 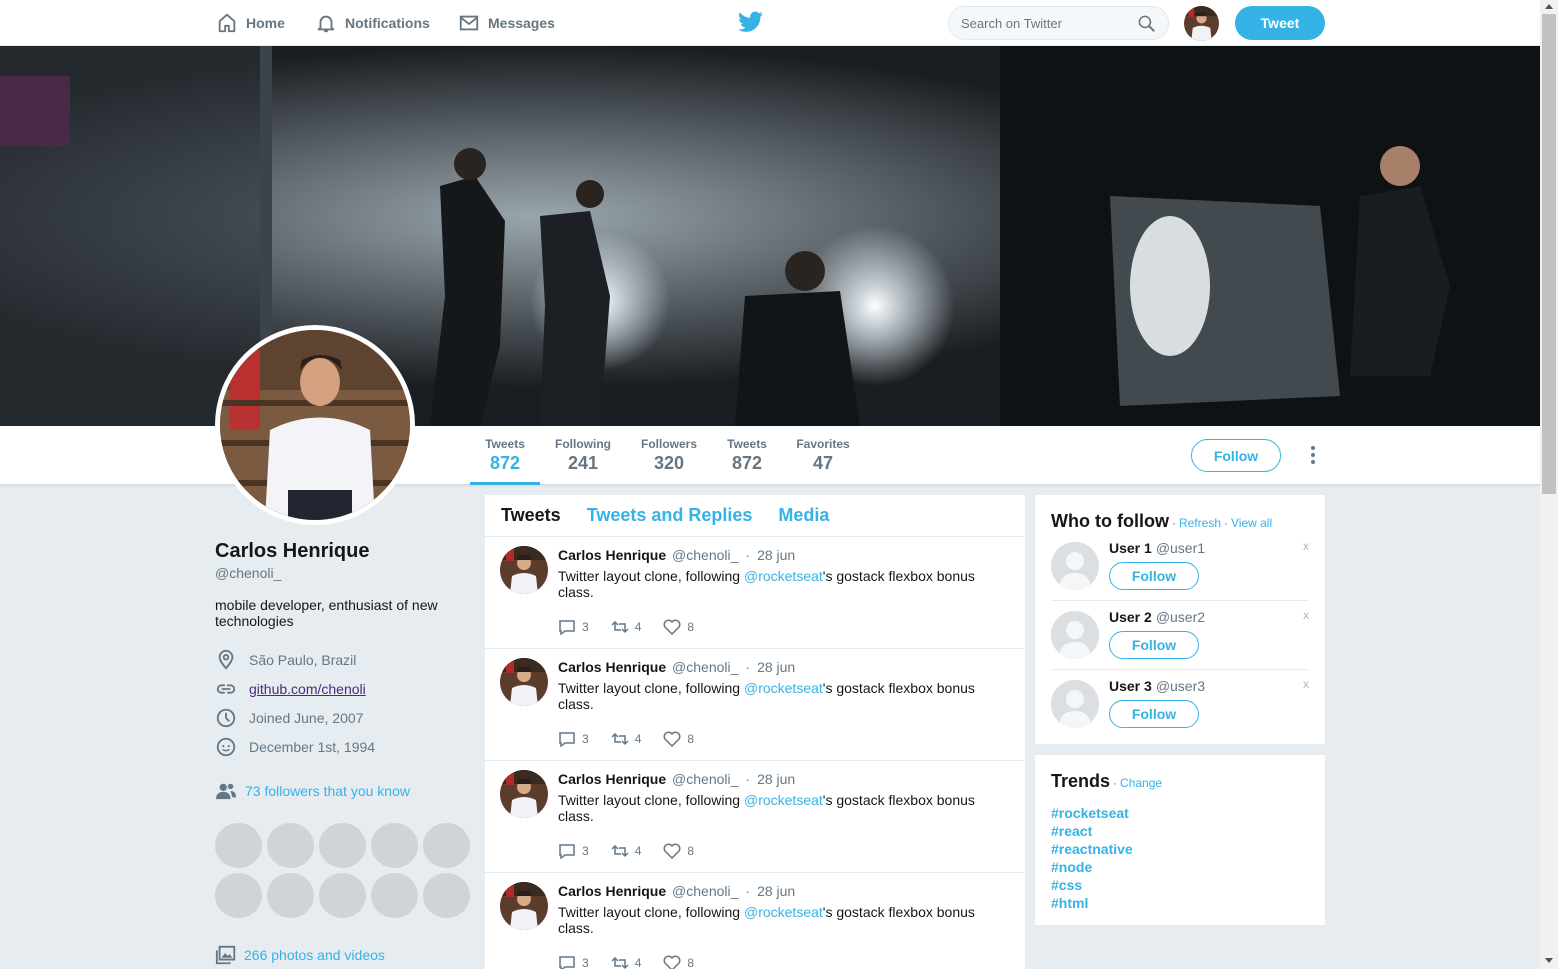 I want to click on stat-followers: Followers 320, so click(x=669, y=455).